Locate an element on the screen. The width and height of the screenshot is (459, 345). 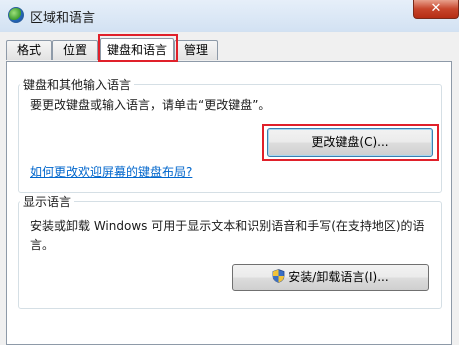
keyboards-group-label: 键盘和其他输入语言 is located at coordinates (77, 84).